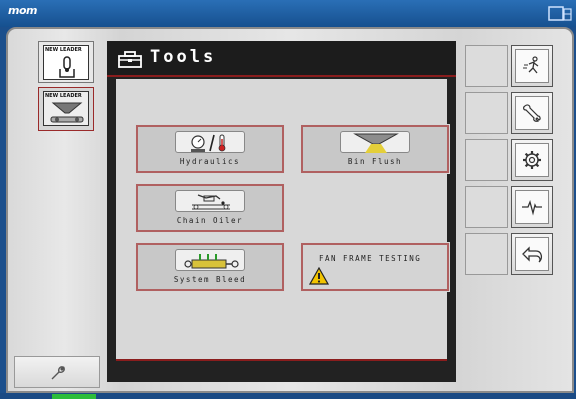  I want to click on tab-hydraulic-control: NEW LEADER, so click(66, 62).